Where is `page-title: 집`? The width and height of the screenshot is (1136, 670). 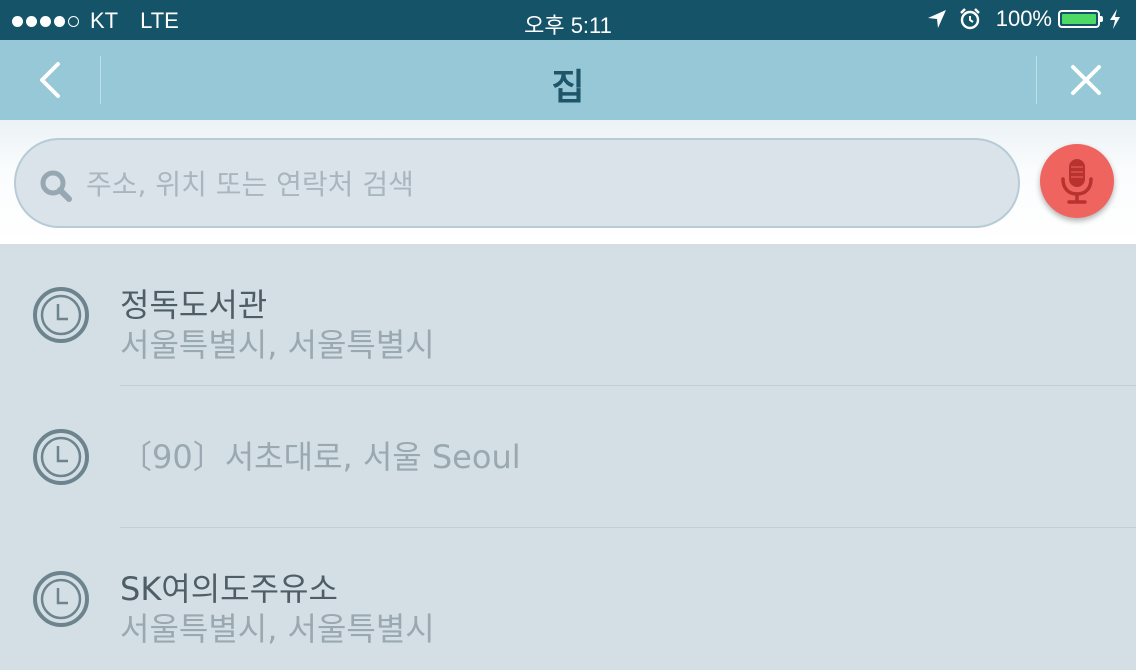
page-title: 집 is located at coordinates (568, 87).